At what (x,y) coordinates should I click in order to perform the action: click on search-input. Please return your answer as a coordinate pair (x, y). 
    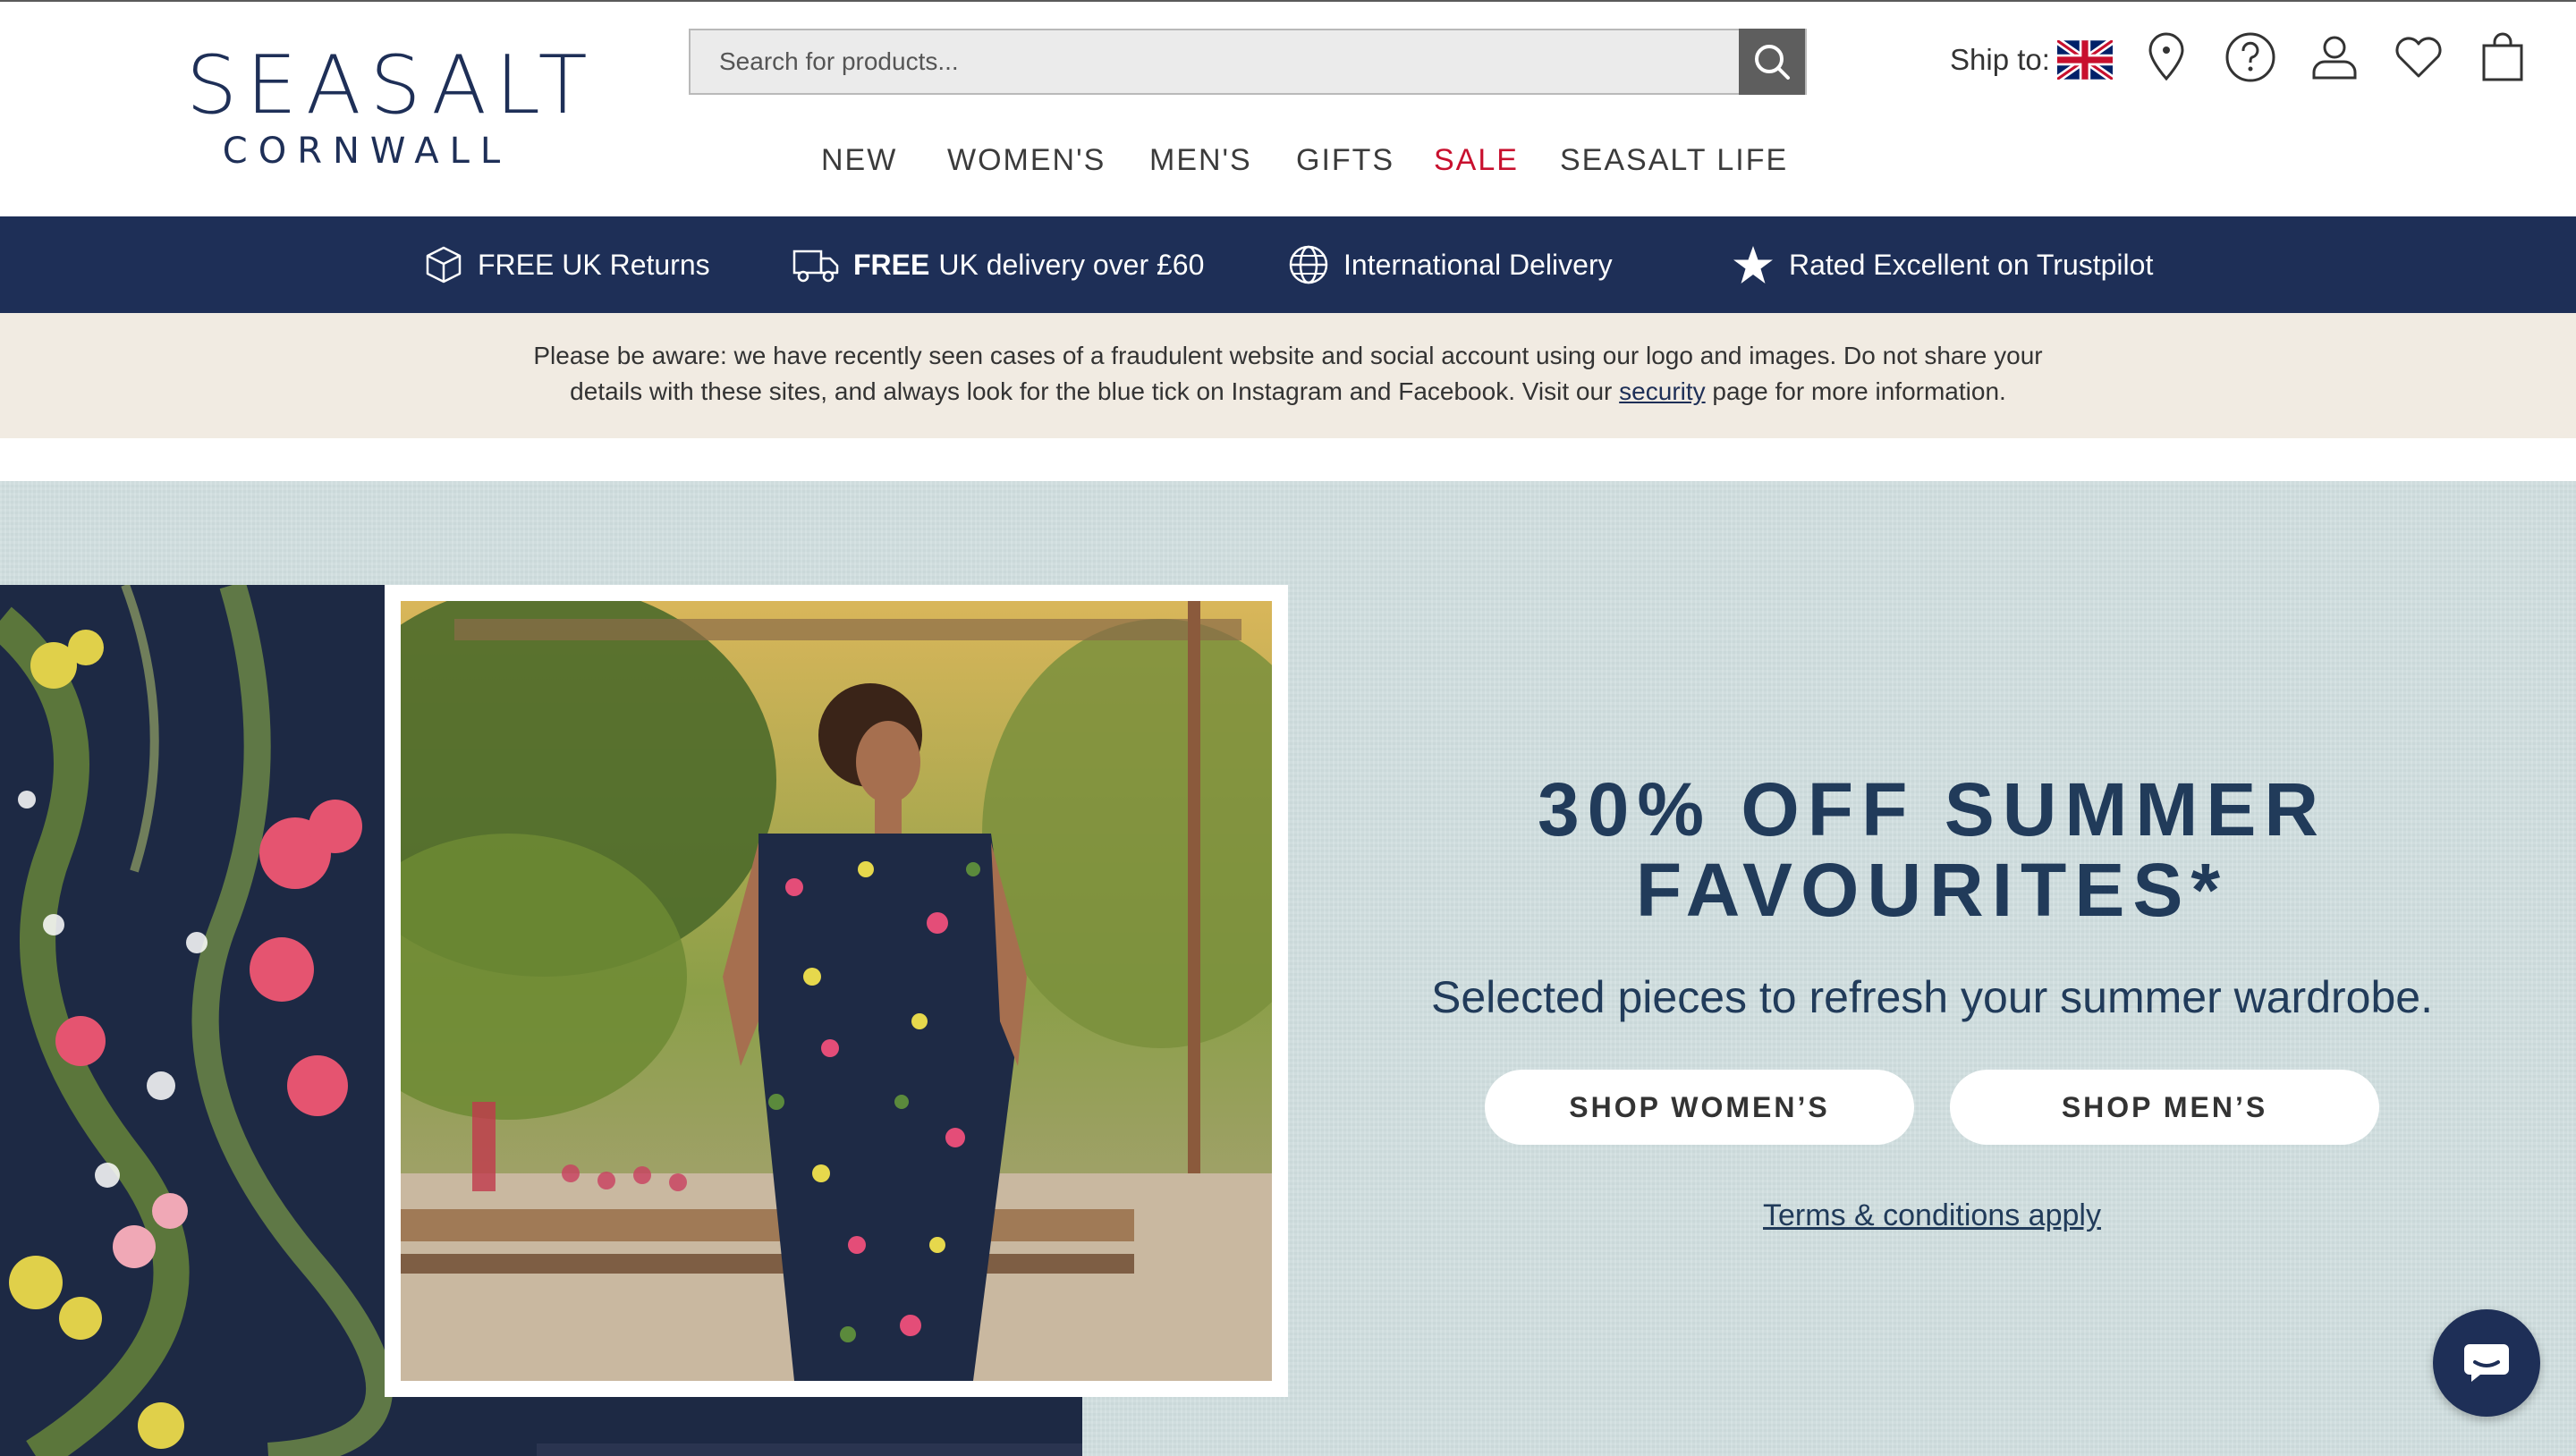
    Looking at the image, I should click on (1191, 62).